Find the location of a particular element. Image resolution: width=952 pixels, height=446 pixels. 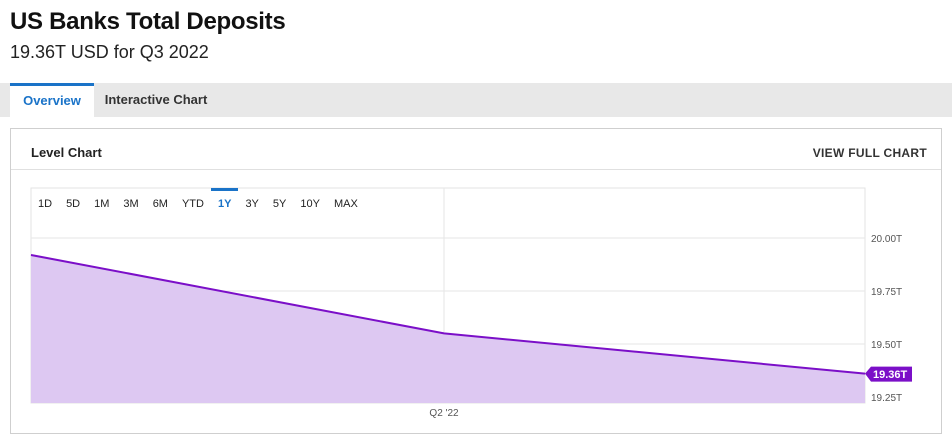

range-3m: 3M is located at coordinates (130, 203).